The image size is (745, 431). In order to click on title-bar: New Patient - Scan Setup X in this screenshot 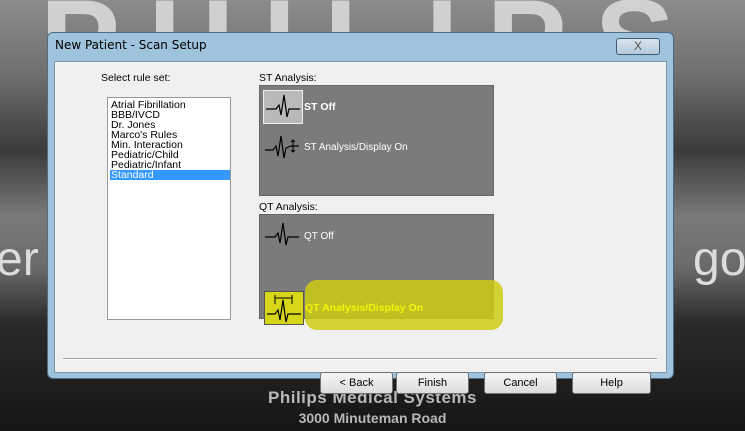, I will do `click(360, 46)`.